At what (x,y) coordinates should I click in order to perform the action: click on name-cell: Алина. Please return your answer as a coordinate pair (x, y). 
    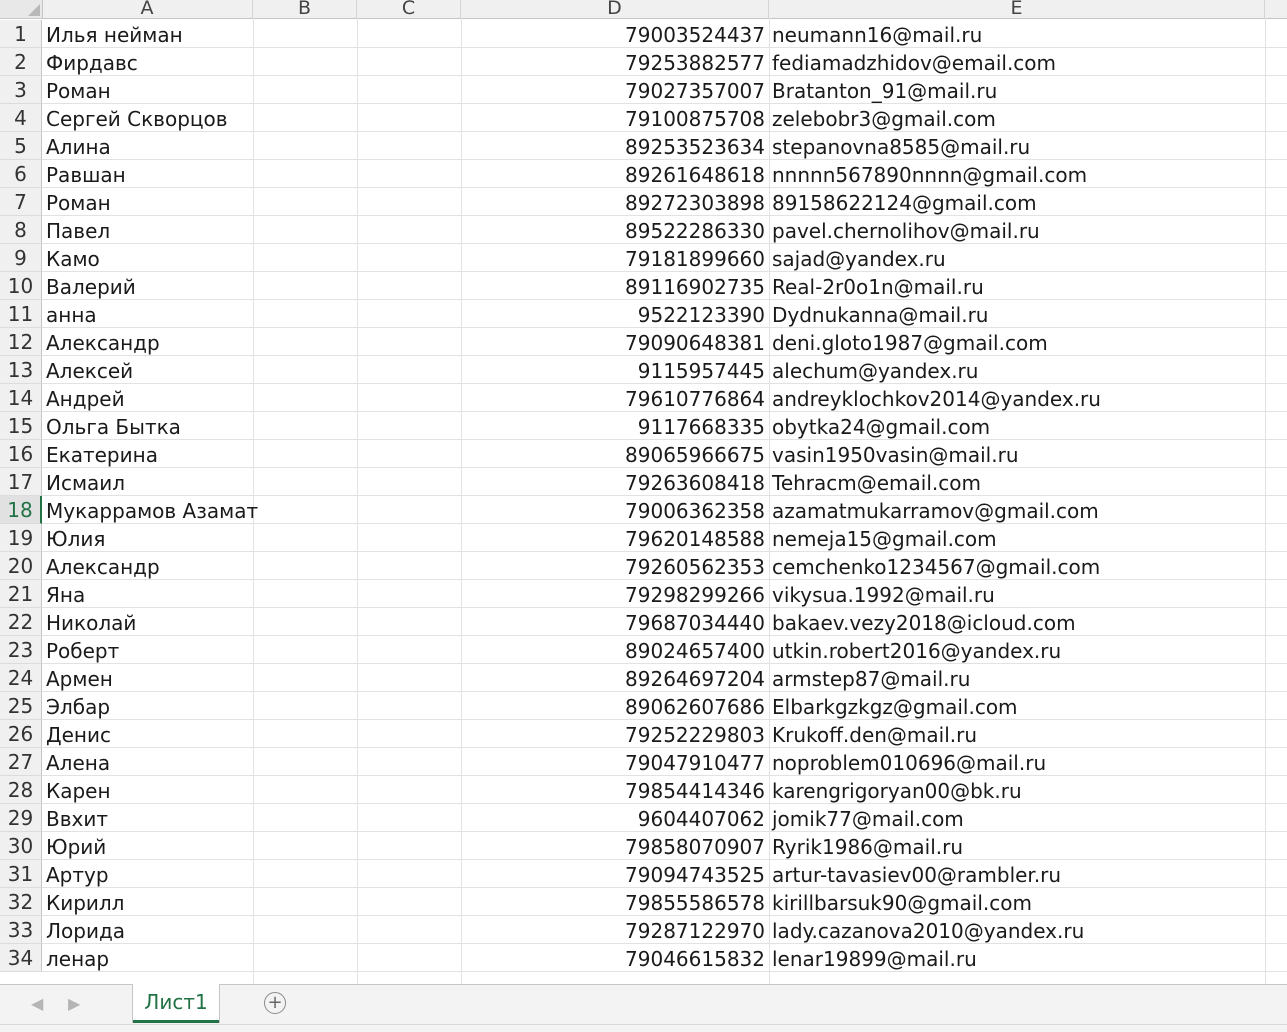
    Looking at the image, I should click on (78, 146).